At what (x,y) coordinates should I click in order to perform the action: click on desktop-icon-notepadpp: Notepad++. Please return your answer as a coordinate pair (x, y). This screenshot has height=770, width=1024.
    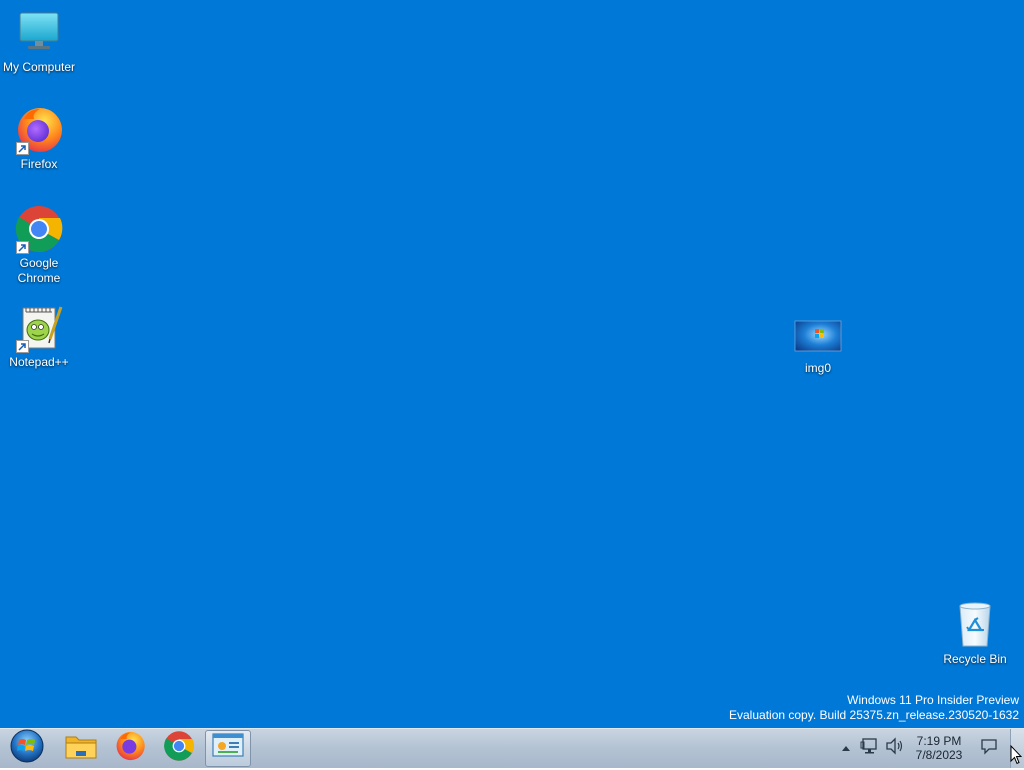
    Looking at the image, I should click on (39, 336).